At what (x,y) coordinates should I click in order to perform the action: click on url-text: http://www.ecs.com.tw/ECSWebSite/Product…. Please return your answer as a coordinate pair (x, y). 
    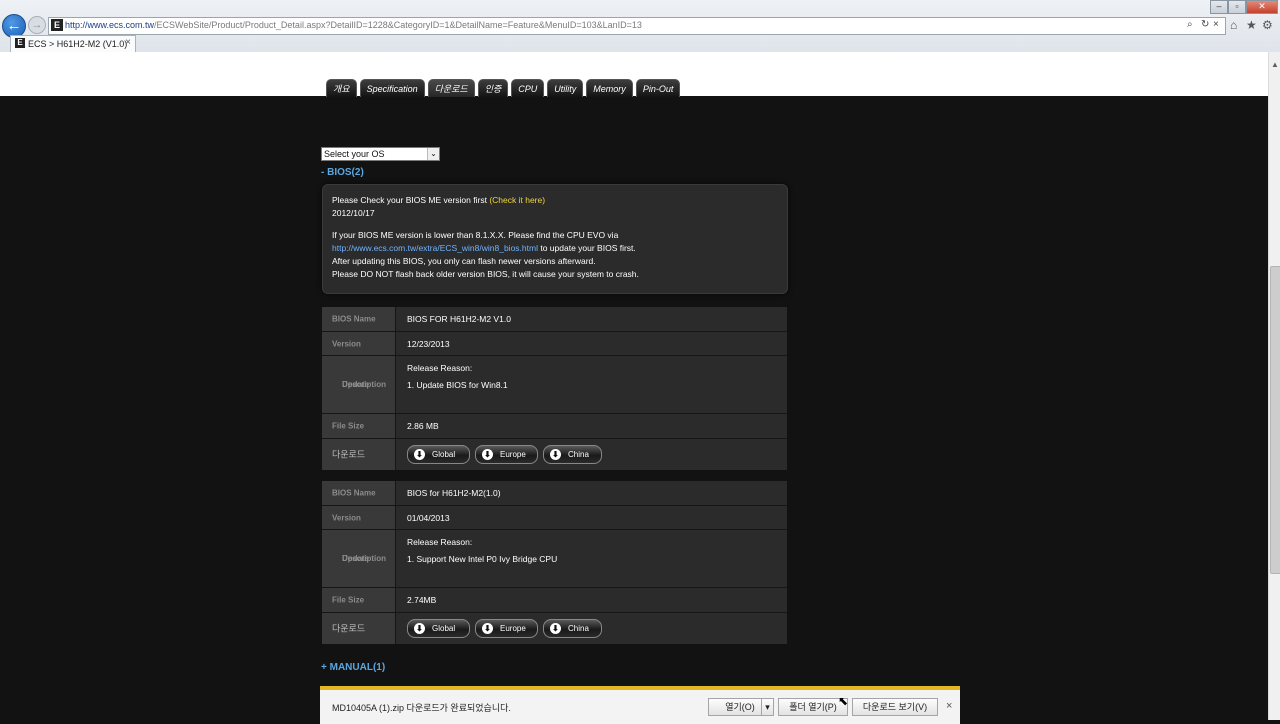
    Looking at the image, I should click on (353, 25).